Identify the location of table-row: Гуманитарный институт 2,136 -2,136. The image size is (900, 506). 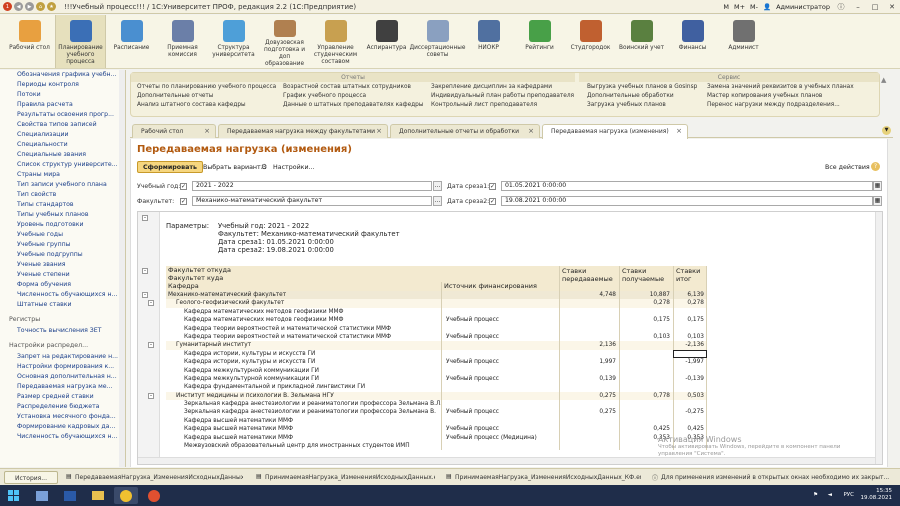
(436, 345).